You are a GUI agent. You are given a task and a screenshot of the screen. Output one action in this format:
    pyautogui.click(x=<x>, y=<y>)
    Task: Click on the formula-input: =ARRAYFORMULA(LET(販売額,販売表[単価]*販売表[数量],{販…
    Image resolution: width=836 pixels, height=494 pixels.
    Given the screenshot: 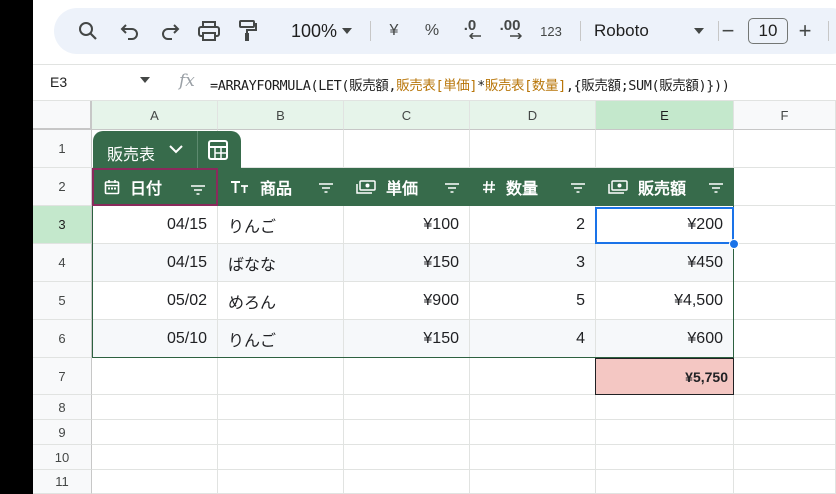 What is the action you would take?
    pyautogui.click(x=470, y=84)
    